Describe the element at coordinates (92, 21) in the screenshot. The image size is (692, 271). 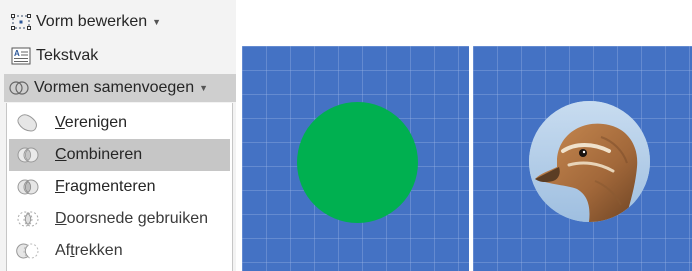
I see `edit-shape-label: Vorm bewerken` at that location.